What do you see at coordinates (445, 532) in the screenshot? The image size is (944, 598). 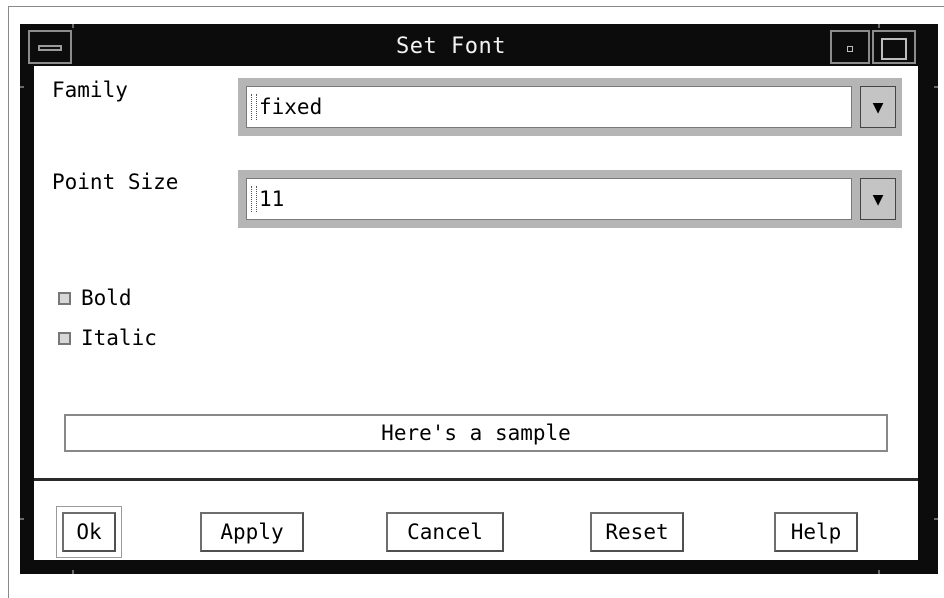 I see `cancel-button: Cancel` at bounding box center [445, 532].